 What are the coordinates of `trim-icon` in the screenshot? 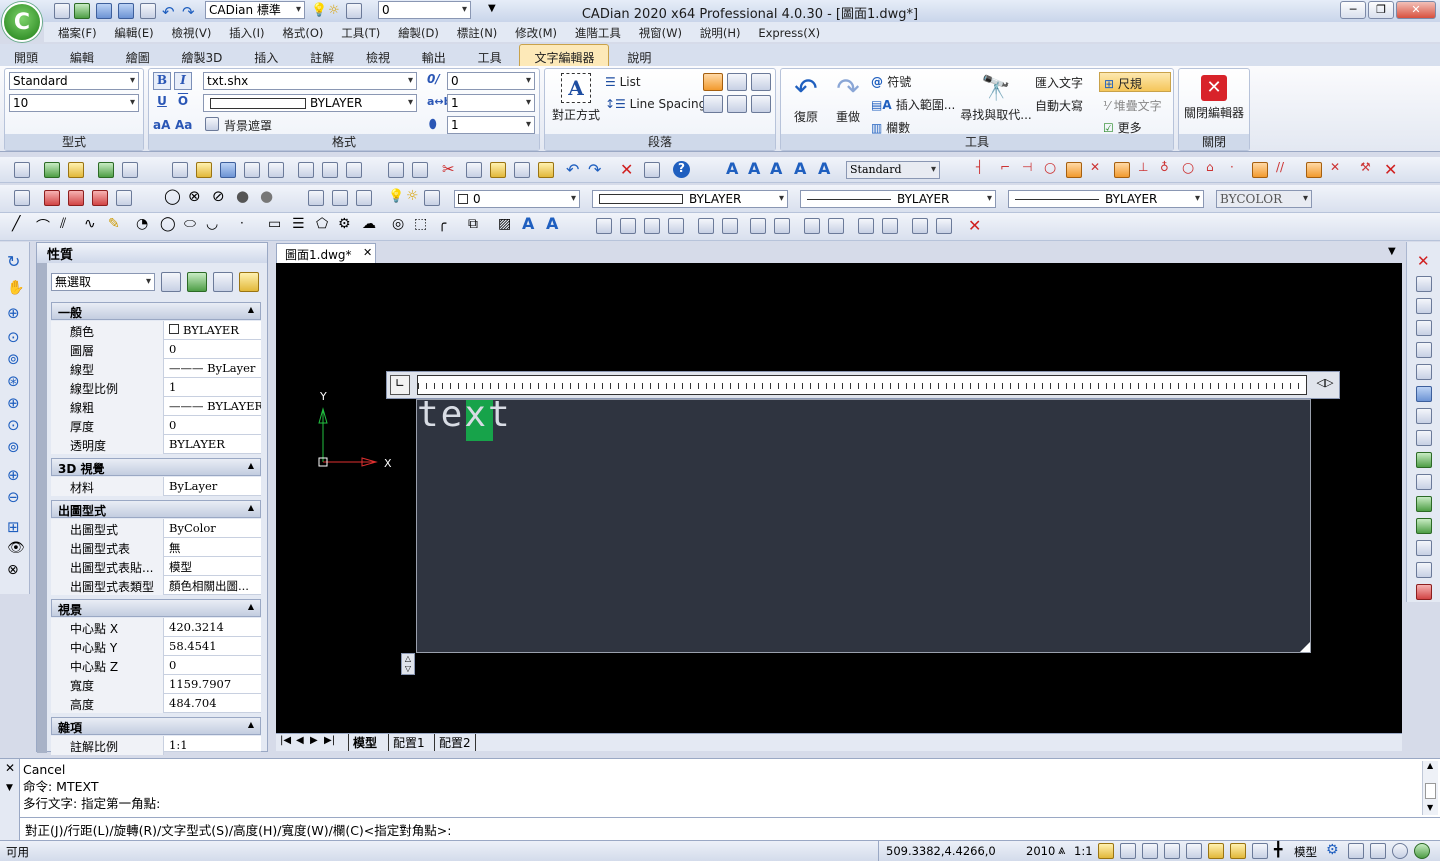 It's located at (812, 226).